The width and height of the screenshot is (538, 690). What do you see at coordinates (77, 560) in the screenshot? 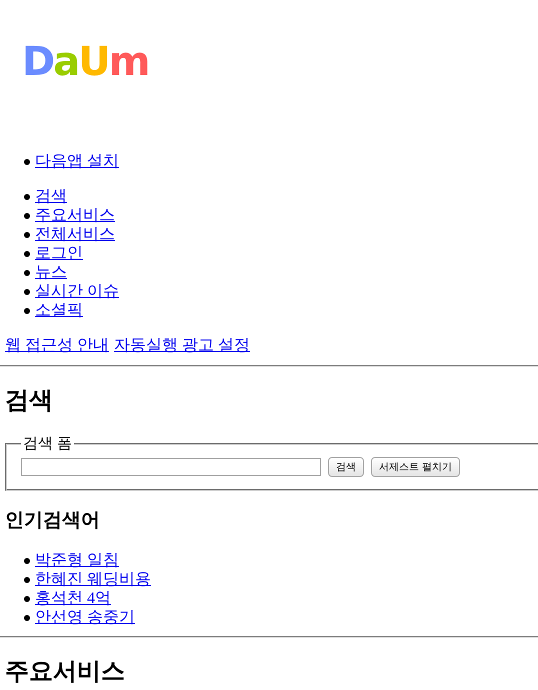
I see `trending-keyword-link: 박준형 일침` at bounding box center [77, 560].